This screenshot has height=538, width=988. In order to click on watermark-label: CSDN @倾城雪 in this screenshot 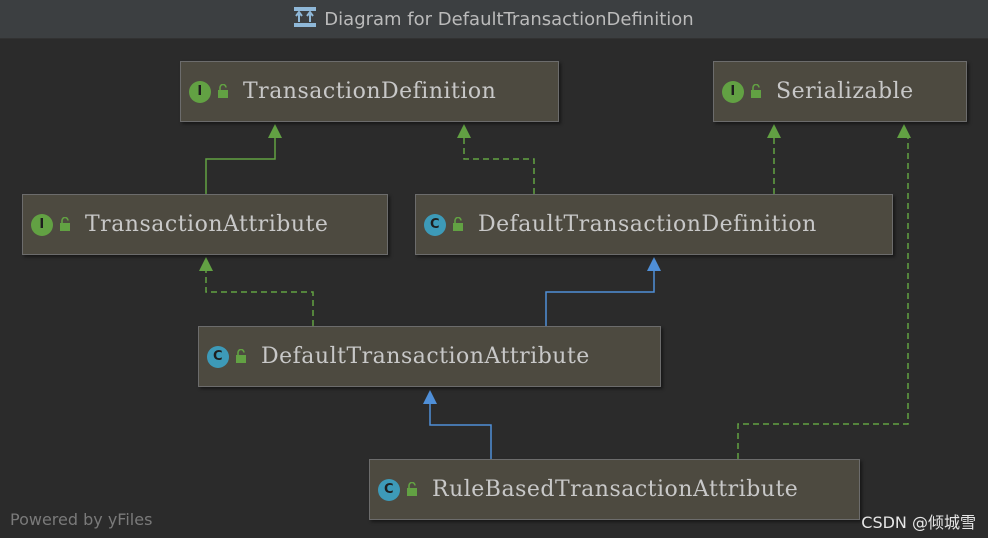, I will do `click(918, 522)`.